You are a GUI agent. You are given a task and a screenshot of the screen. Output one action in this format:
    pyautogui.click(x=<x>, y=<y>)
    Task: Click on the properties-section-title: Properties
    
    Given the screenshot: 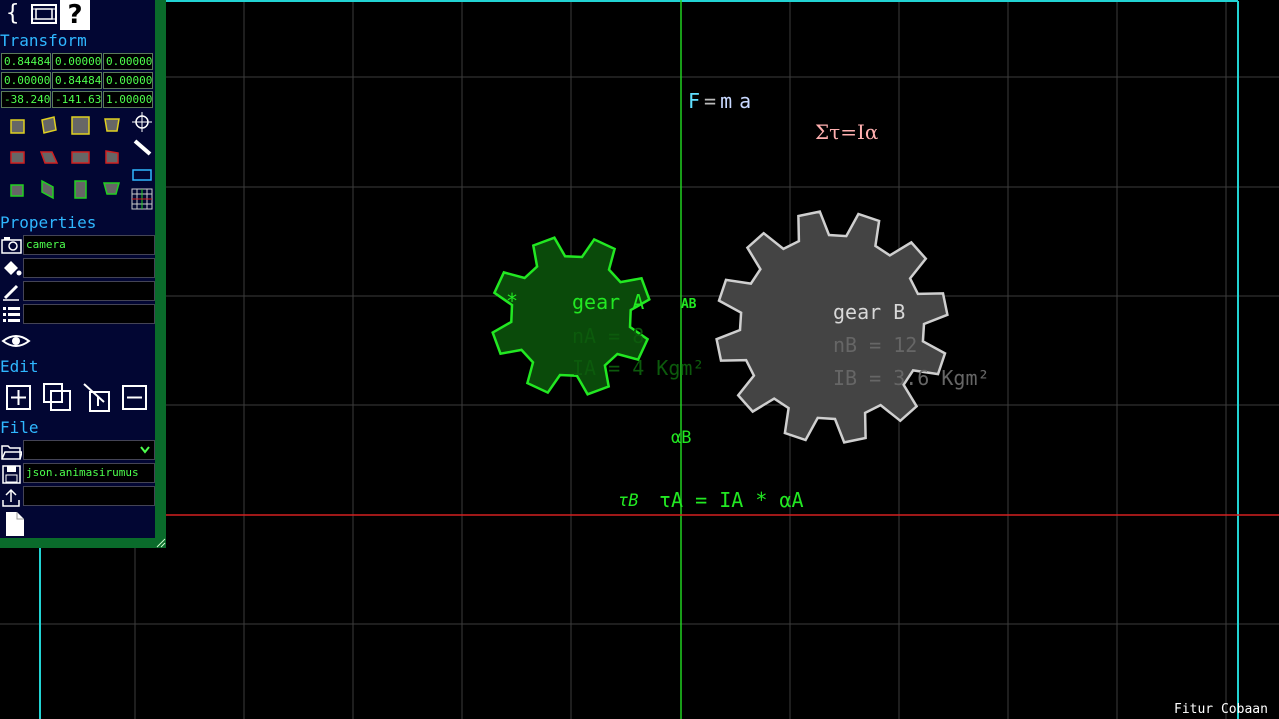 What is the action you would take?
    pyautogui.click(x=48, y=222)
    